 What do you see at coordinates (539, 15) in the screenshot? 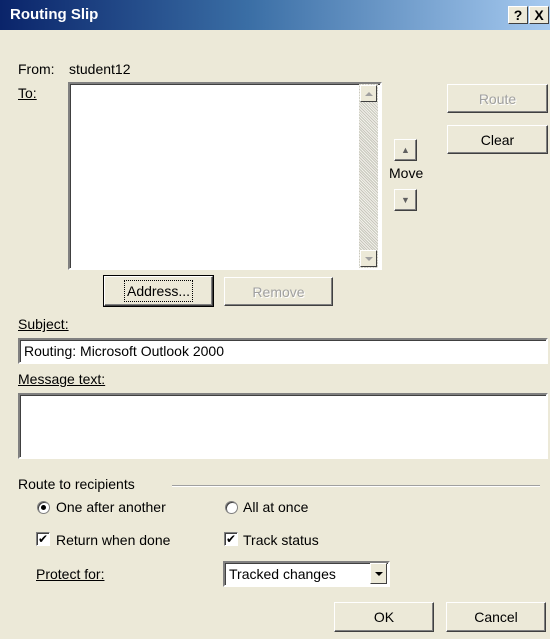
I see `close-icon: X` at bounding box center [539, 15].